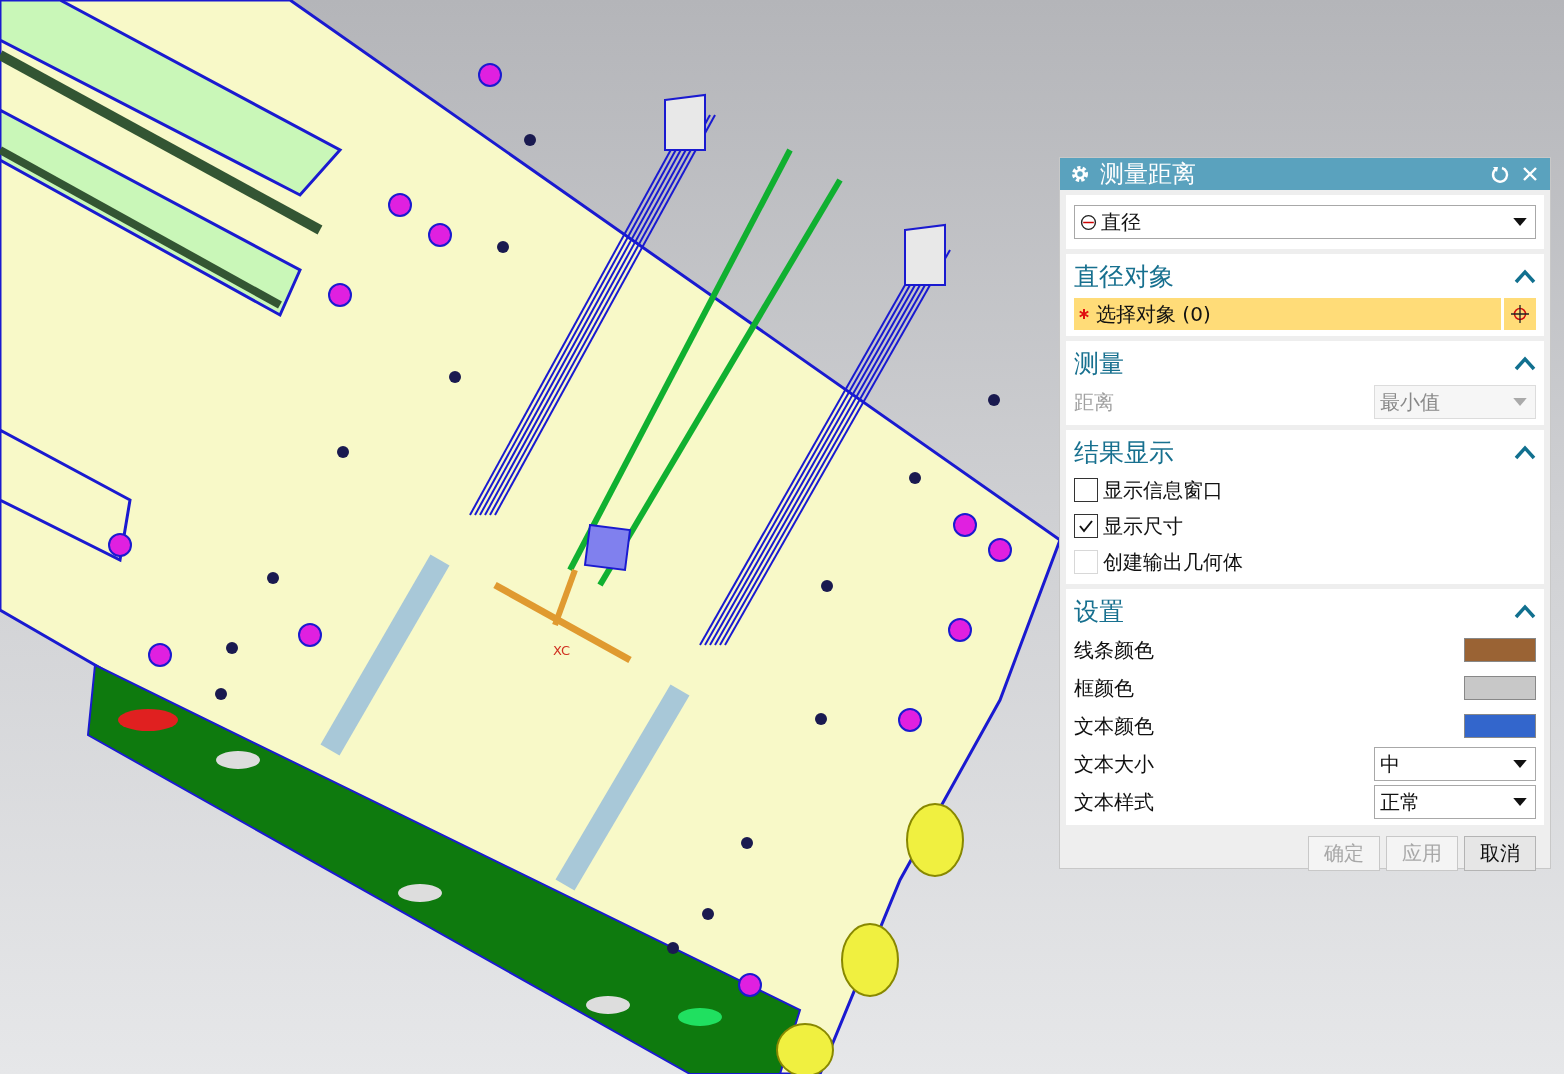 Image resolution: width=1564 pixels, height=1074 pixels. I want to click on checkbox-label: 创建输出几何体, so click(1173, 562).